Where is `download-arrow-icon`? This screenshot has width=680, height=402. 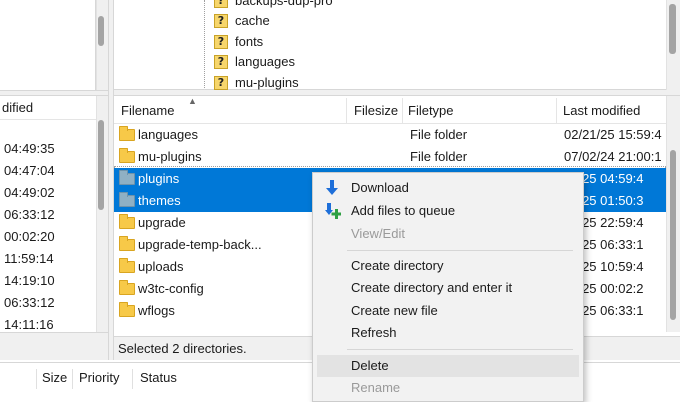
download-arrow-icon is located at coordinates (332, 187).